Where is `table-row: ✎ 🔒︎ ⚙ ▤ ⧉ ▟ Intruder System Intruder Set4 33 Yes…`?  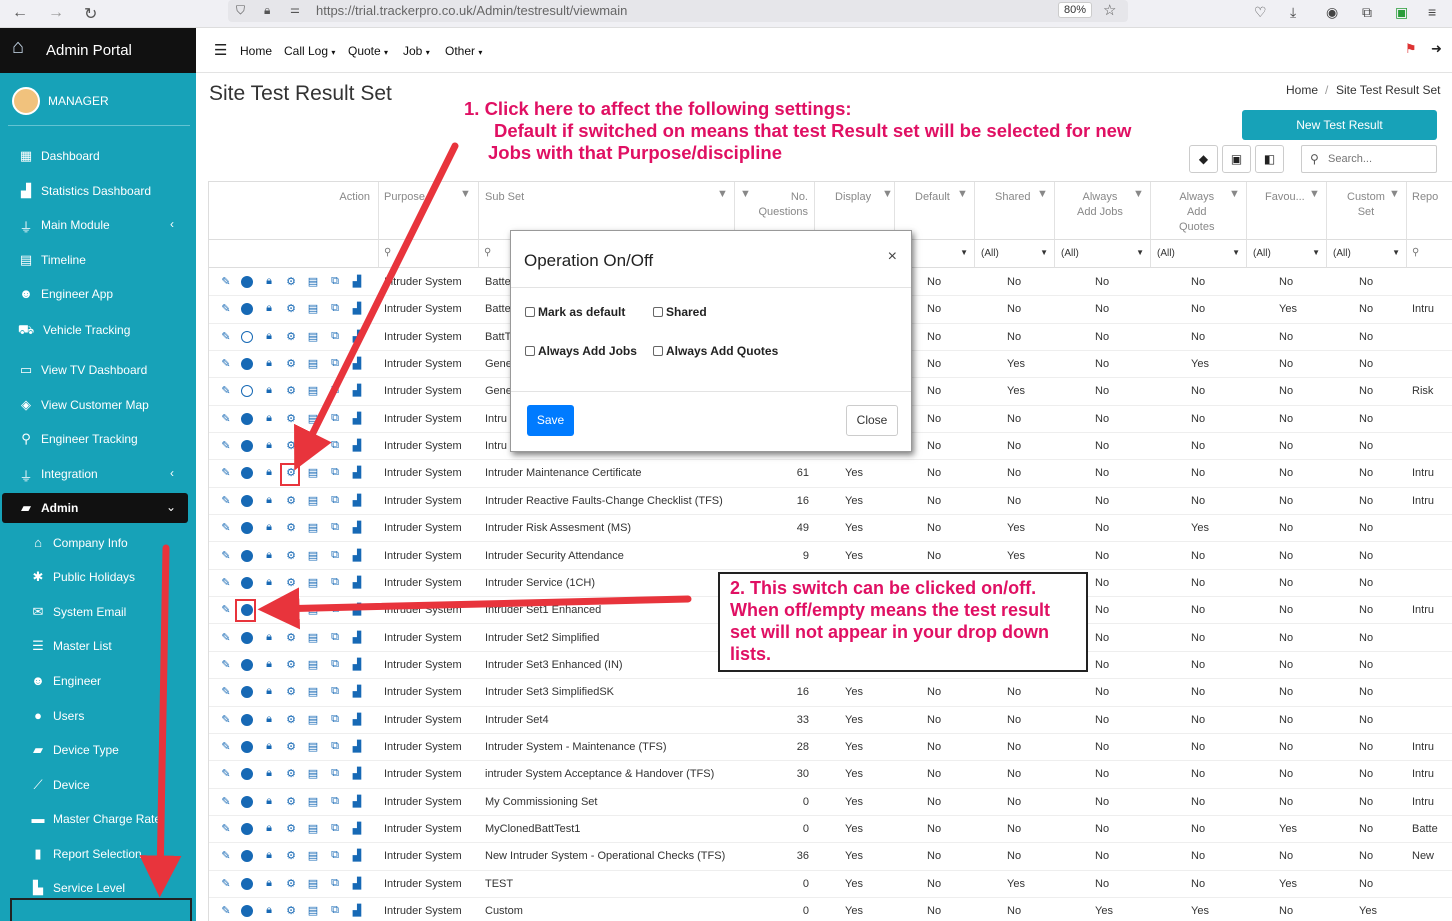
table-row: ✎ 🔒︎ ⚙ ▤ ⧉ ▟ Intruder System Intruder Set4 33 Yes… is located at coordinates (830, 720).